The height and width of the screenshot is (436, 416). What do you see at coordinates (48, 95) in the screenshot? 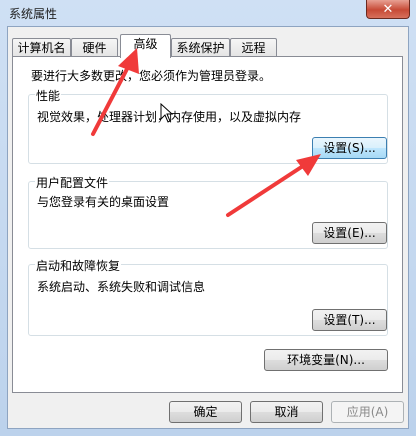
I see `performance-group-title: 性能` at bounding box center [48, 95].